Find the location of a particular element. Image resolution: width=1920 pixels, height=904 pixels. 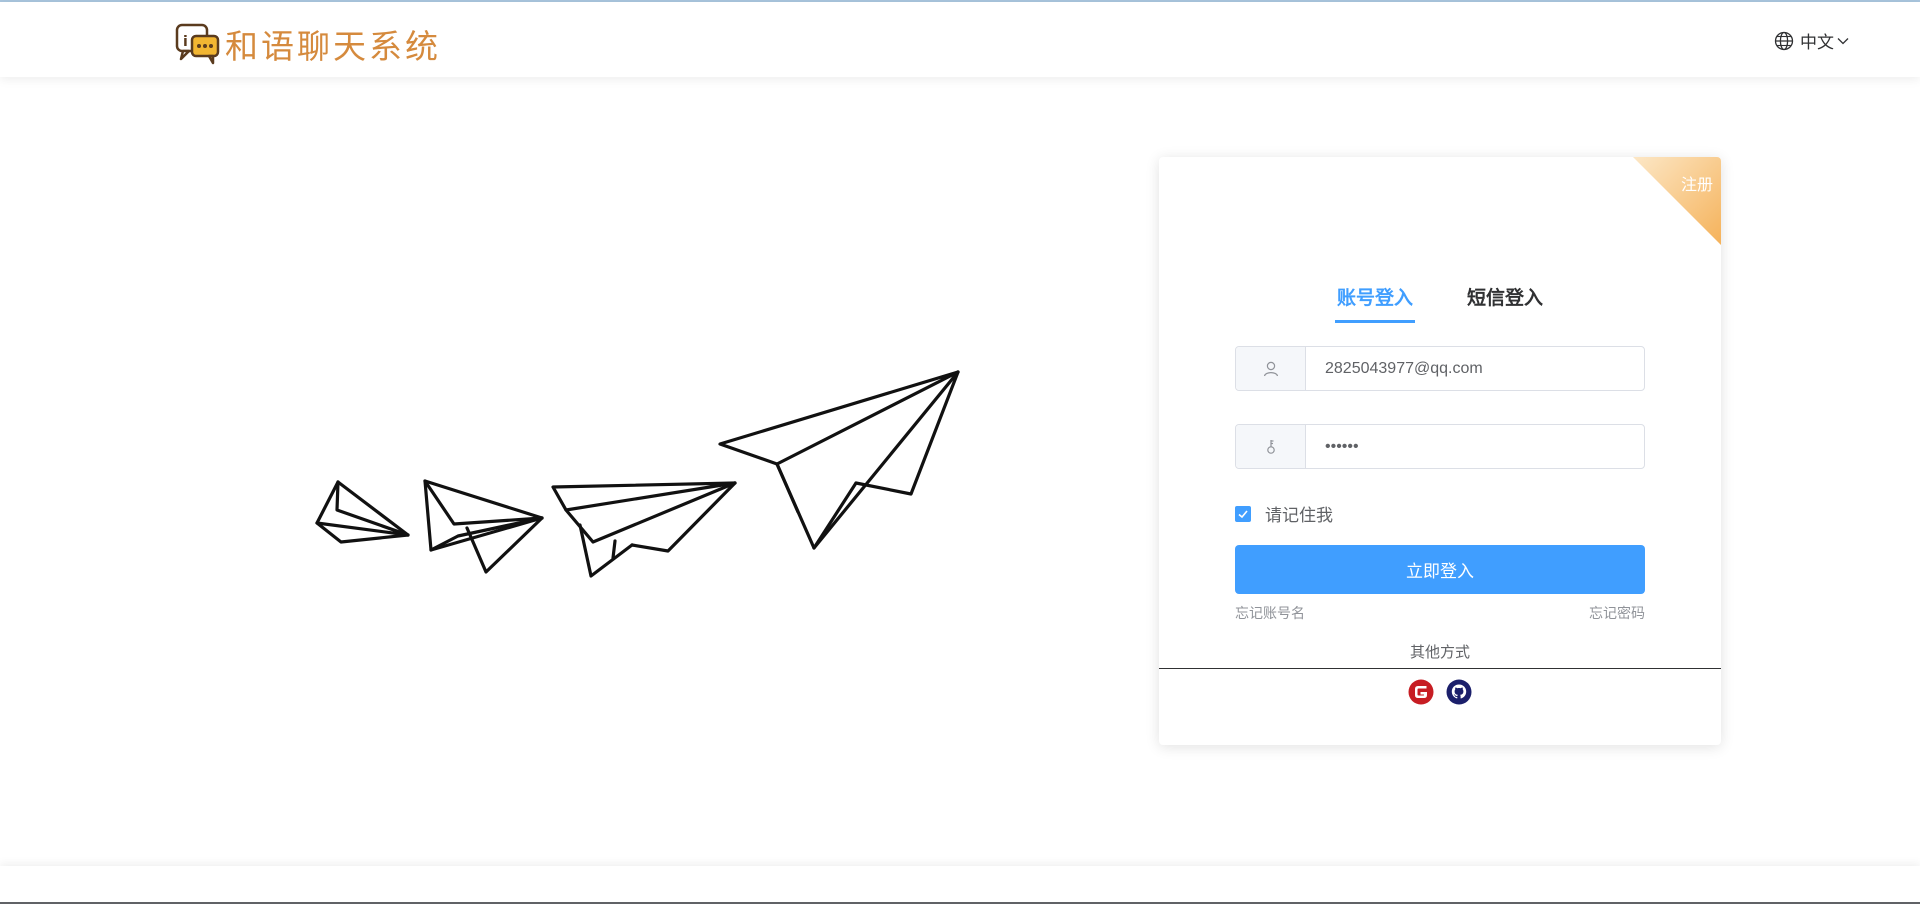

tab-account-login: 账号登入 is located at coordinates (1374, 303).